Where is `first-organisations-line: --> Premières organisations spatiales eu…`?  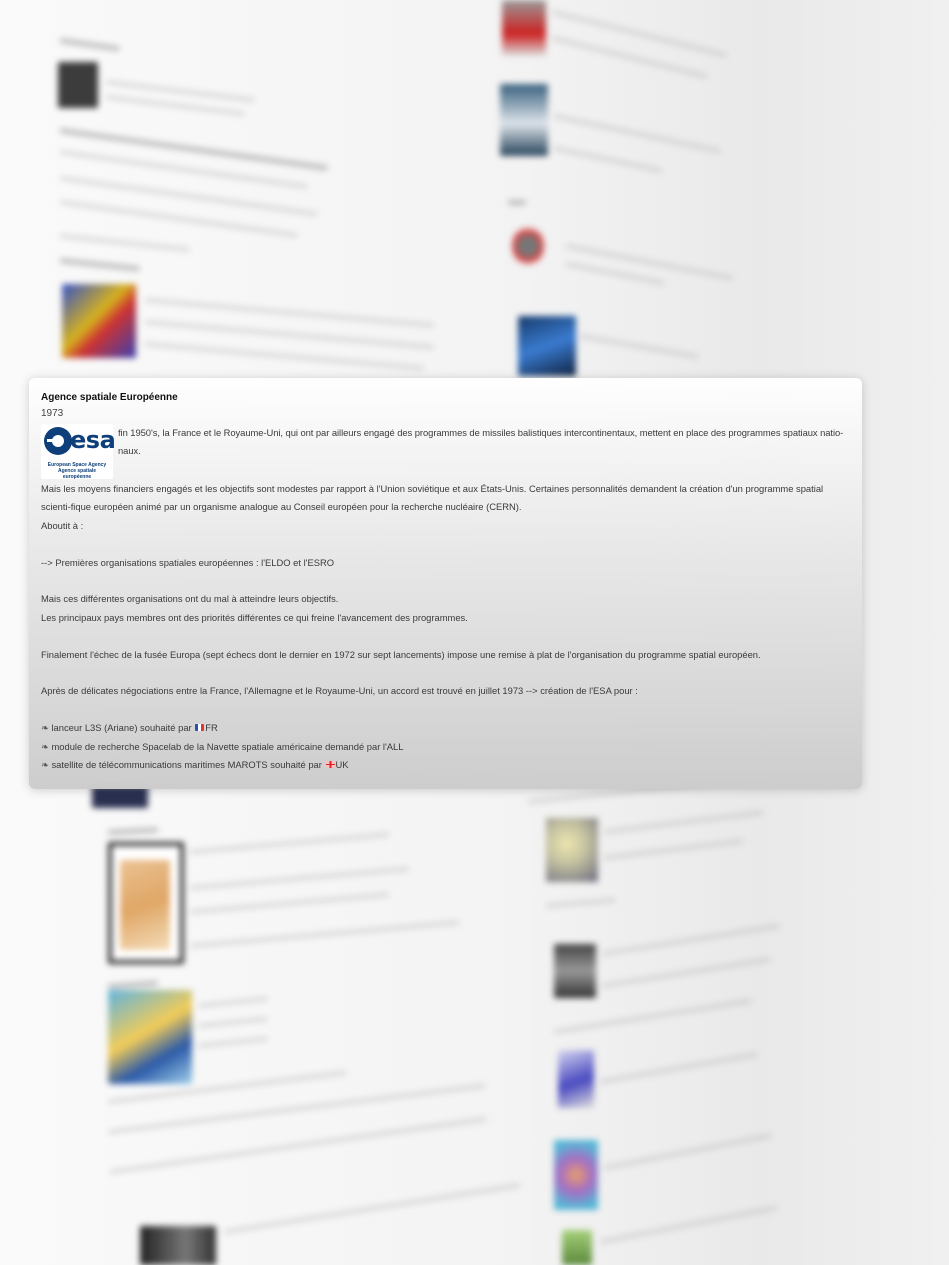
first-organisations-line: --> Premières organisations spatiales eu… is located at coordinates (188, 562).